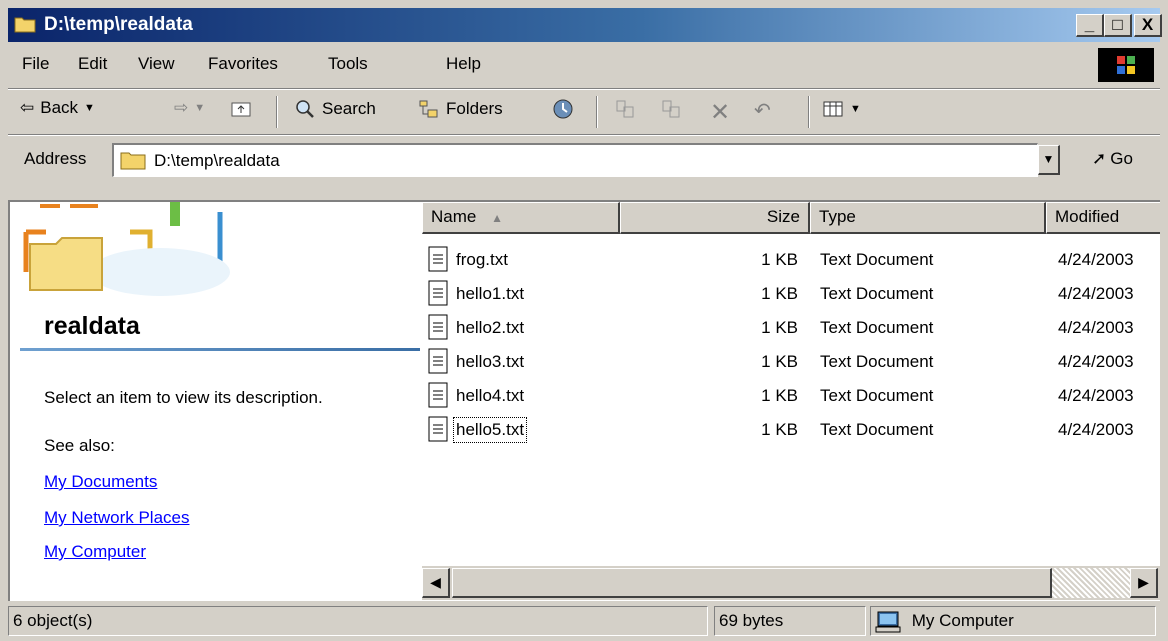 Image resolution: width=1168 pixels, height=641 pixels. What do you see at coordinates (92, 64) in the screenshot?
I see `menu-edit: Edit` at bounding box center [92, 64].